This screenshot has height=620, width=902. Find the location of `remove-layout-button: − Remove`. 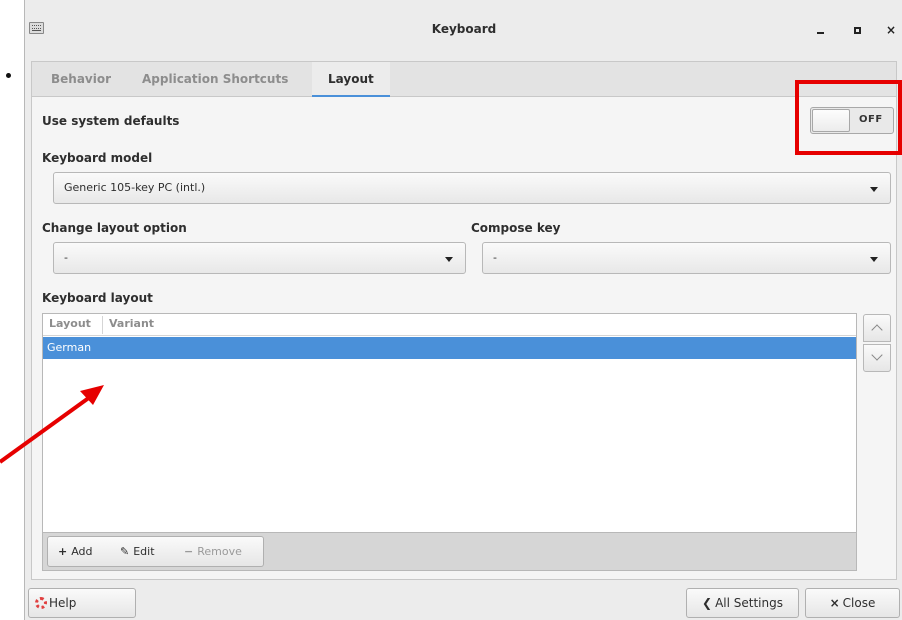

remove-layout-button: − Remove is located at coordinates (219, 551).